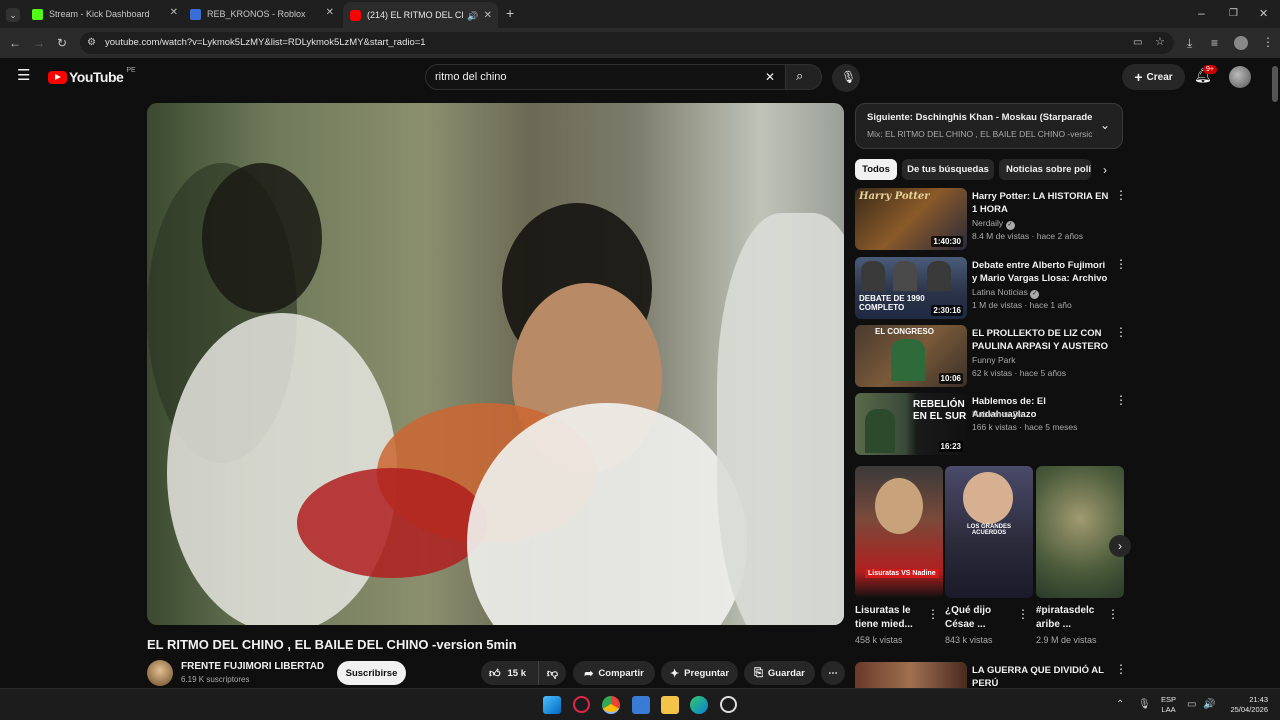 The height and width of the screenshot is (720, 1280). Describe the element at coordinates (1241, 43) in the screenshot. I see `profile-avatar` at that location.